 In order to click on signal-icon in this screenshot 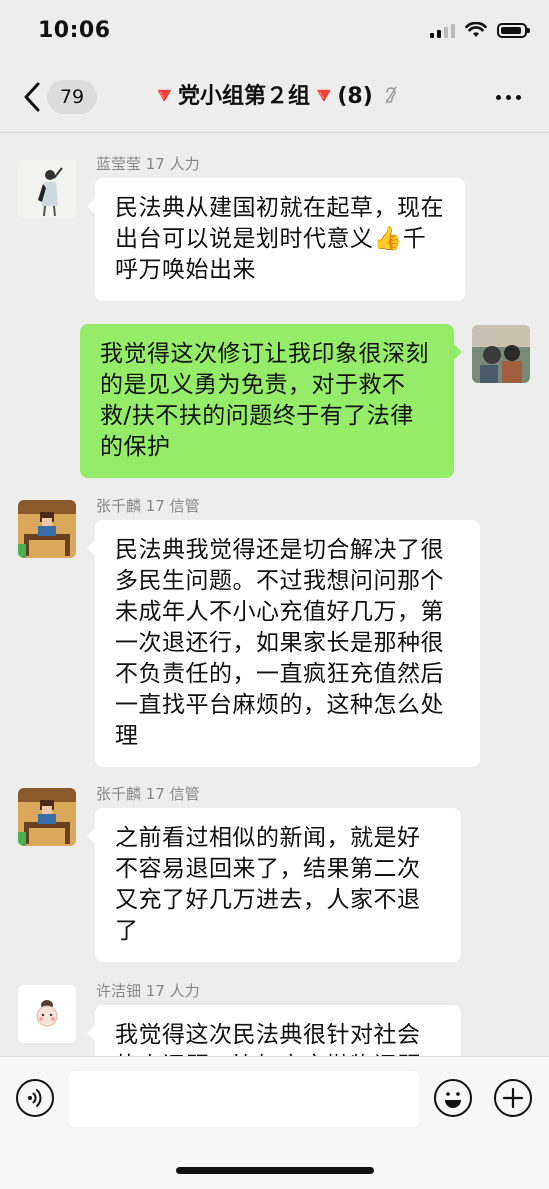, I will do `click(442, 30)`.